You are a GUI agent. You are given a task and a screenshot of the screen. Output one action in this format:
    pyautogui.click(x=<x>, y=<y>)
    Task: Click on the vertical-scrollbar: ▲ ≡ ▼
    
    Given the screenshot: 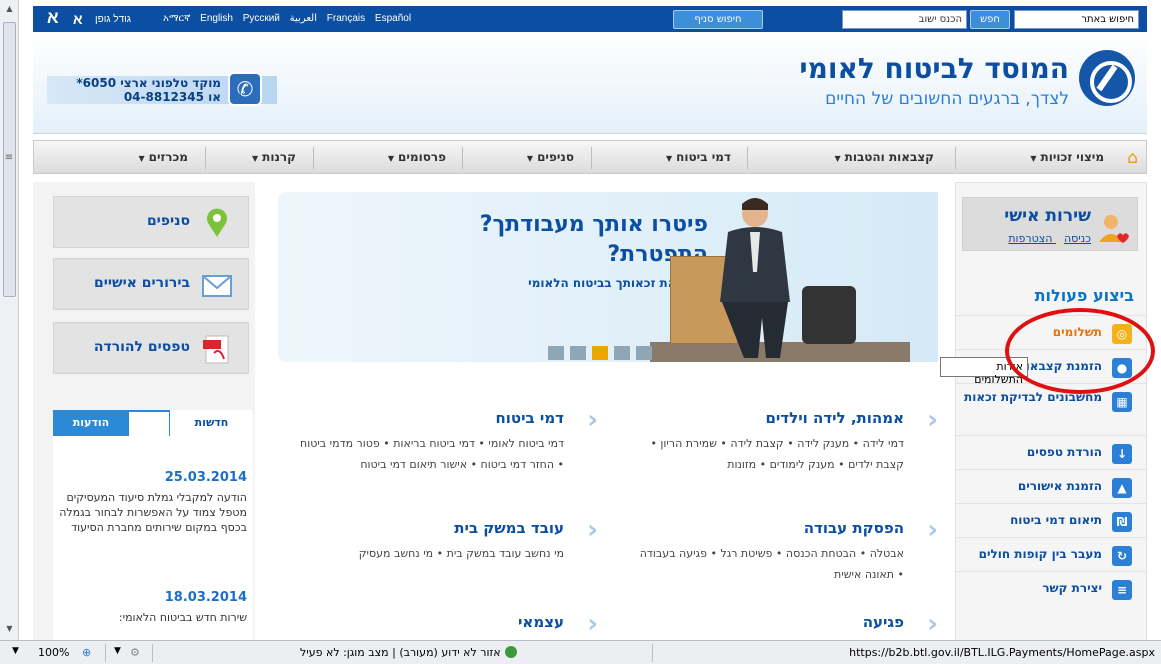 What is the action you would take?
    pyautogui.click(x=9, y=320)
    